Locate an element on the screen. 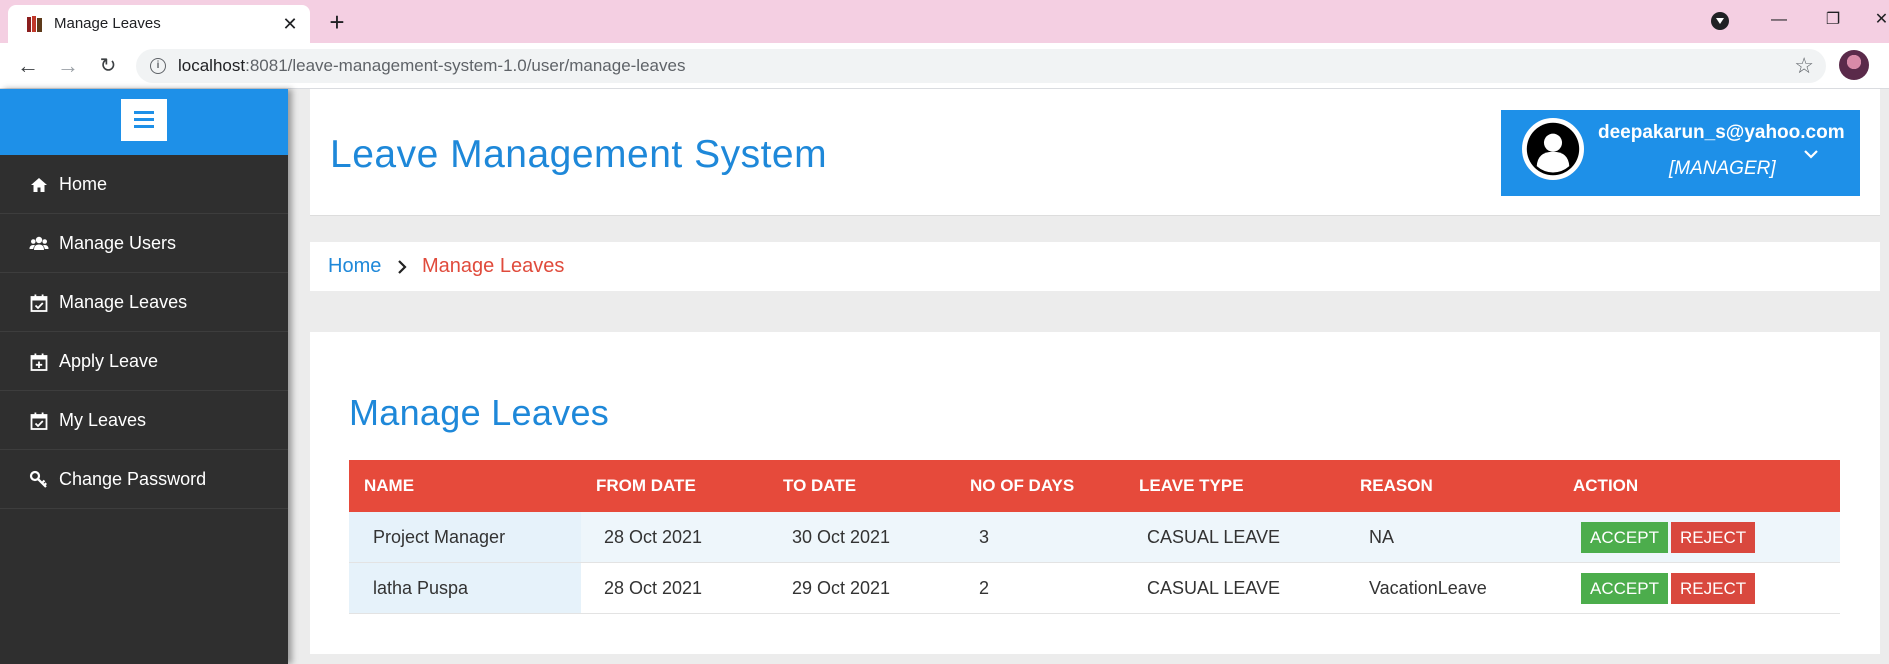 Image resolution: width=1889 pixels, height=664 pixels. books-icon is located at coordinates (34, 24).